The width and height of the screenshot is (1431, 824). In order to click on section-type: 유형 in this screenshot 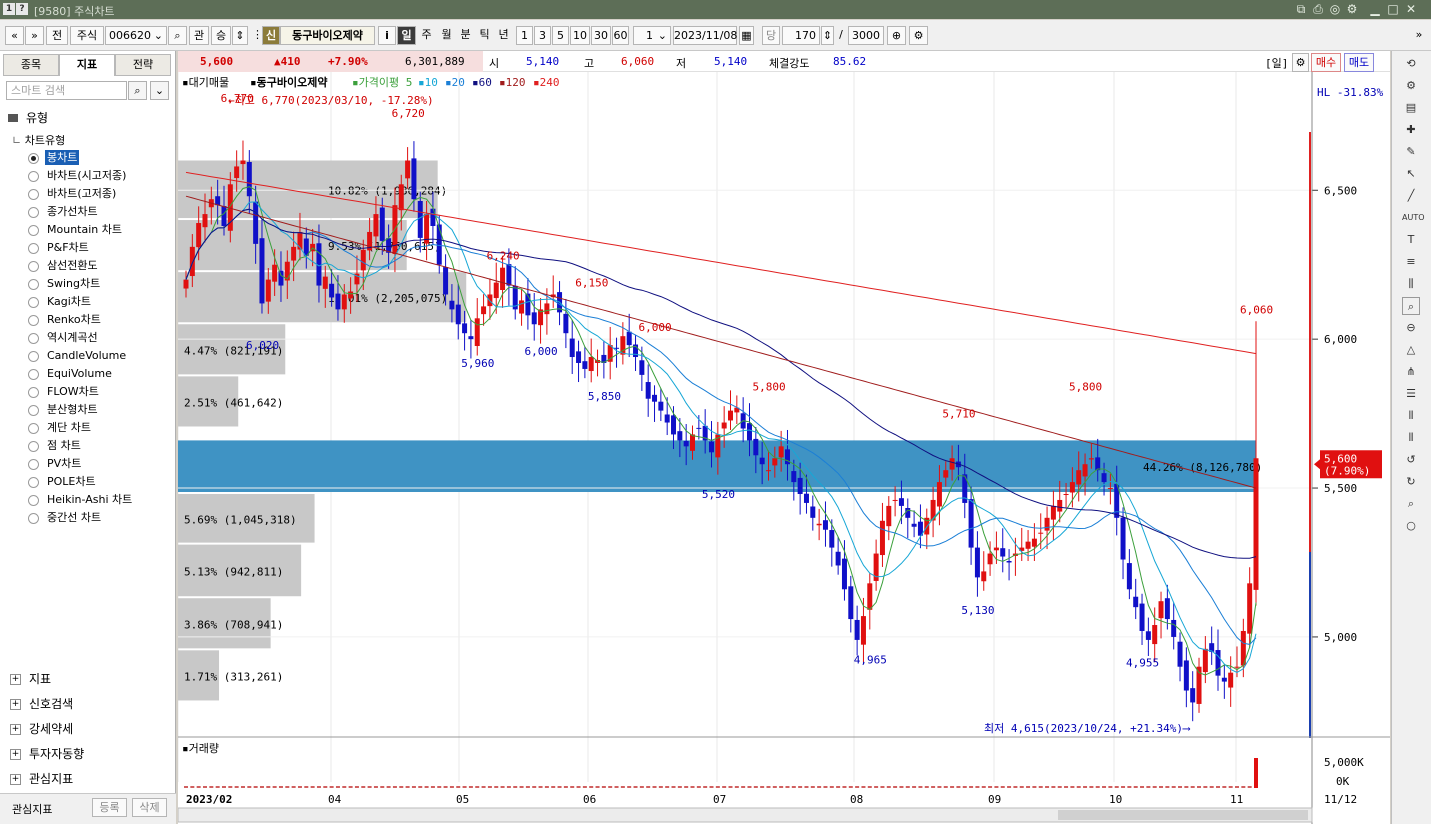, I will do `click(28, 117)`.